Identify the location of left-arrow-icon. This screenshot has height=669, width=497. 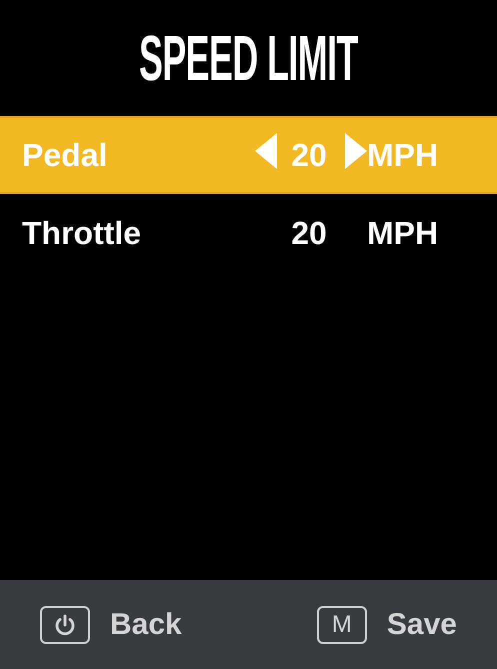
(266, 151).